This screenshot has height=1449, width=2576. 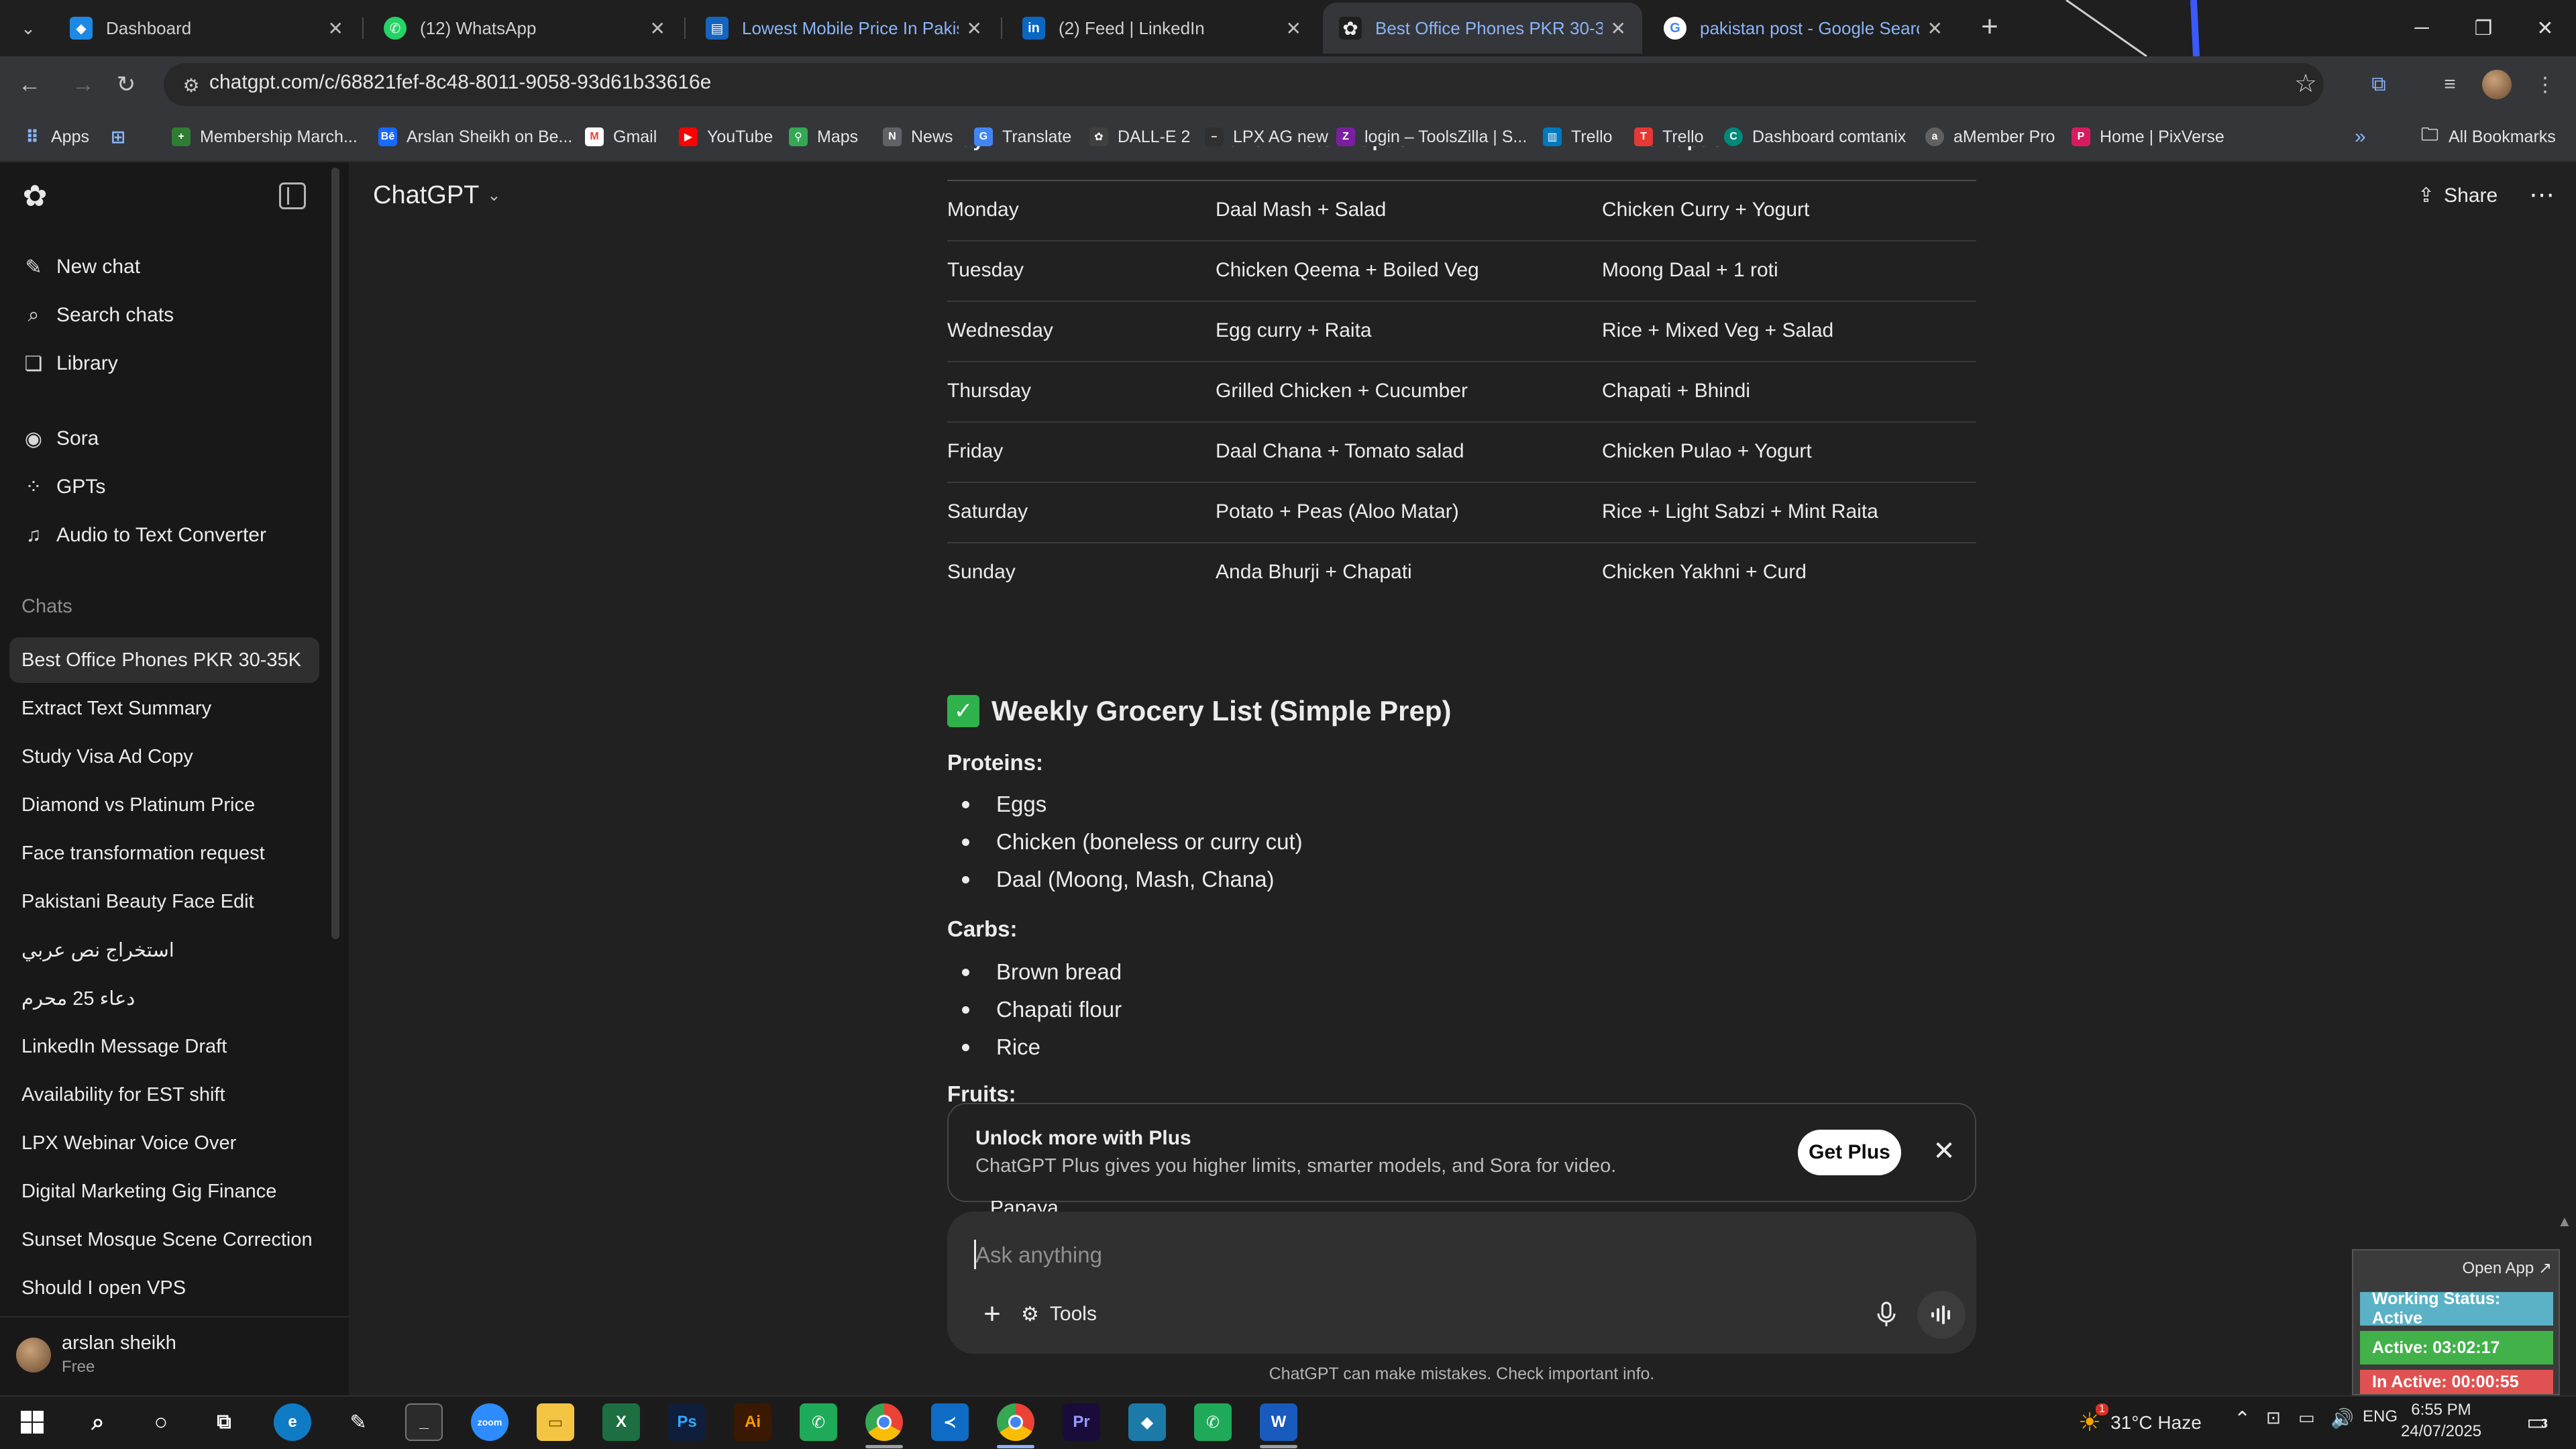 What do you see at coordinates (164, 1240) in the screenshot?
I see `chat-item: Sunset Mosque Scene Correction` at bounding box center [164, 1240].